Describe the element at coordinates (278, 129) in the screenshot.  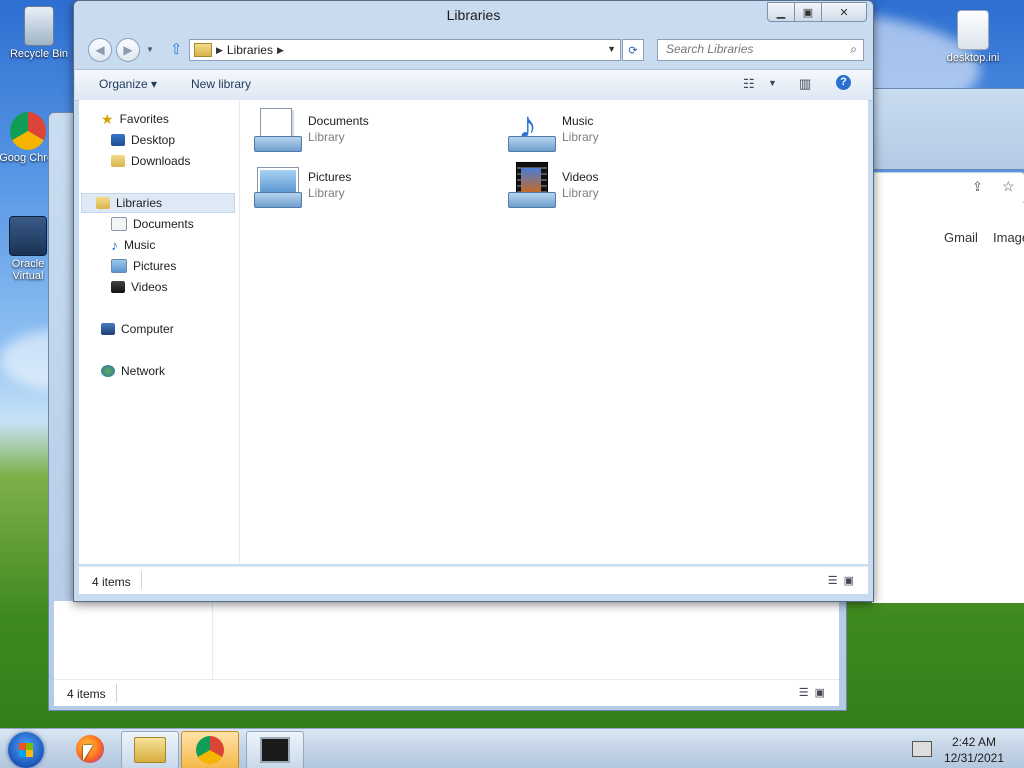
I see `documents-library-icon` at that location.